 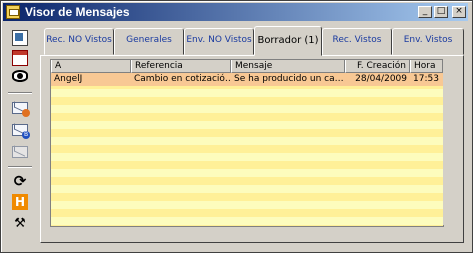 What do you see at coordinates (20, 76) in the screenshot?
I see `view-eye-icon` at bounding box center [20, 76].